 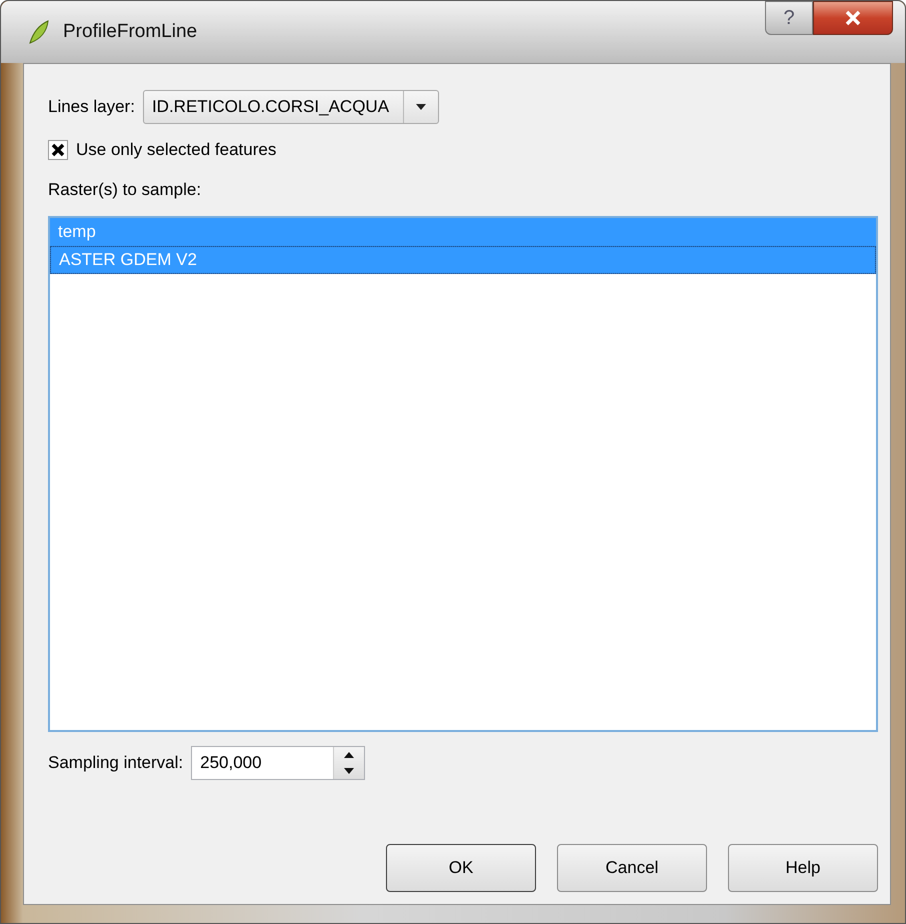 I want to click on field-label: Lines layer:, so click(x=91, y=107).